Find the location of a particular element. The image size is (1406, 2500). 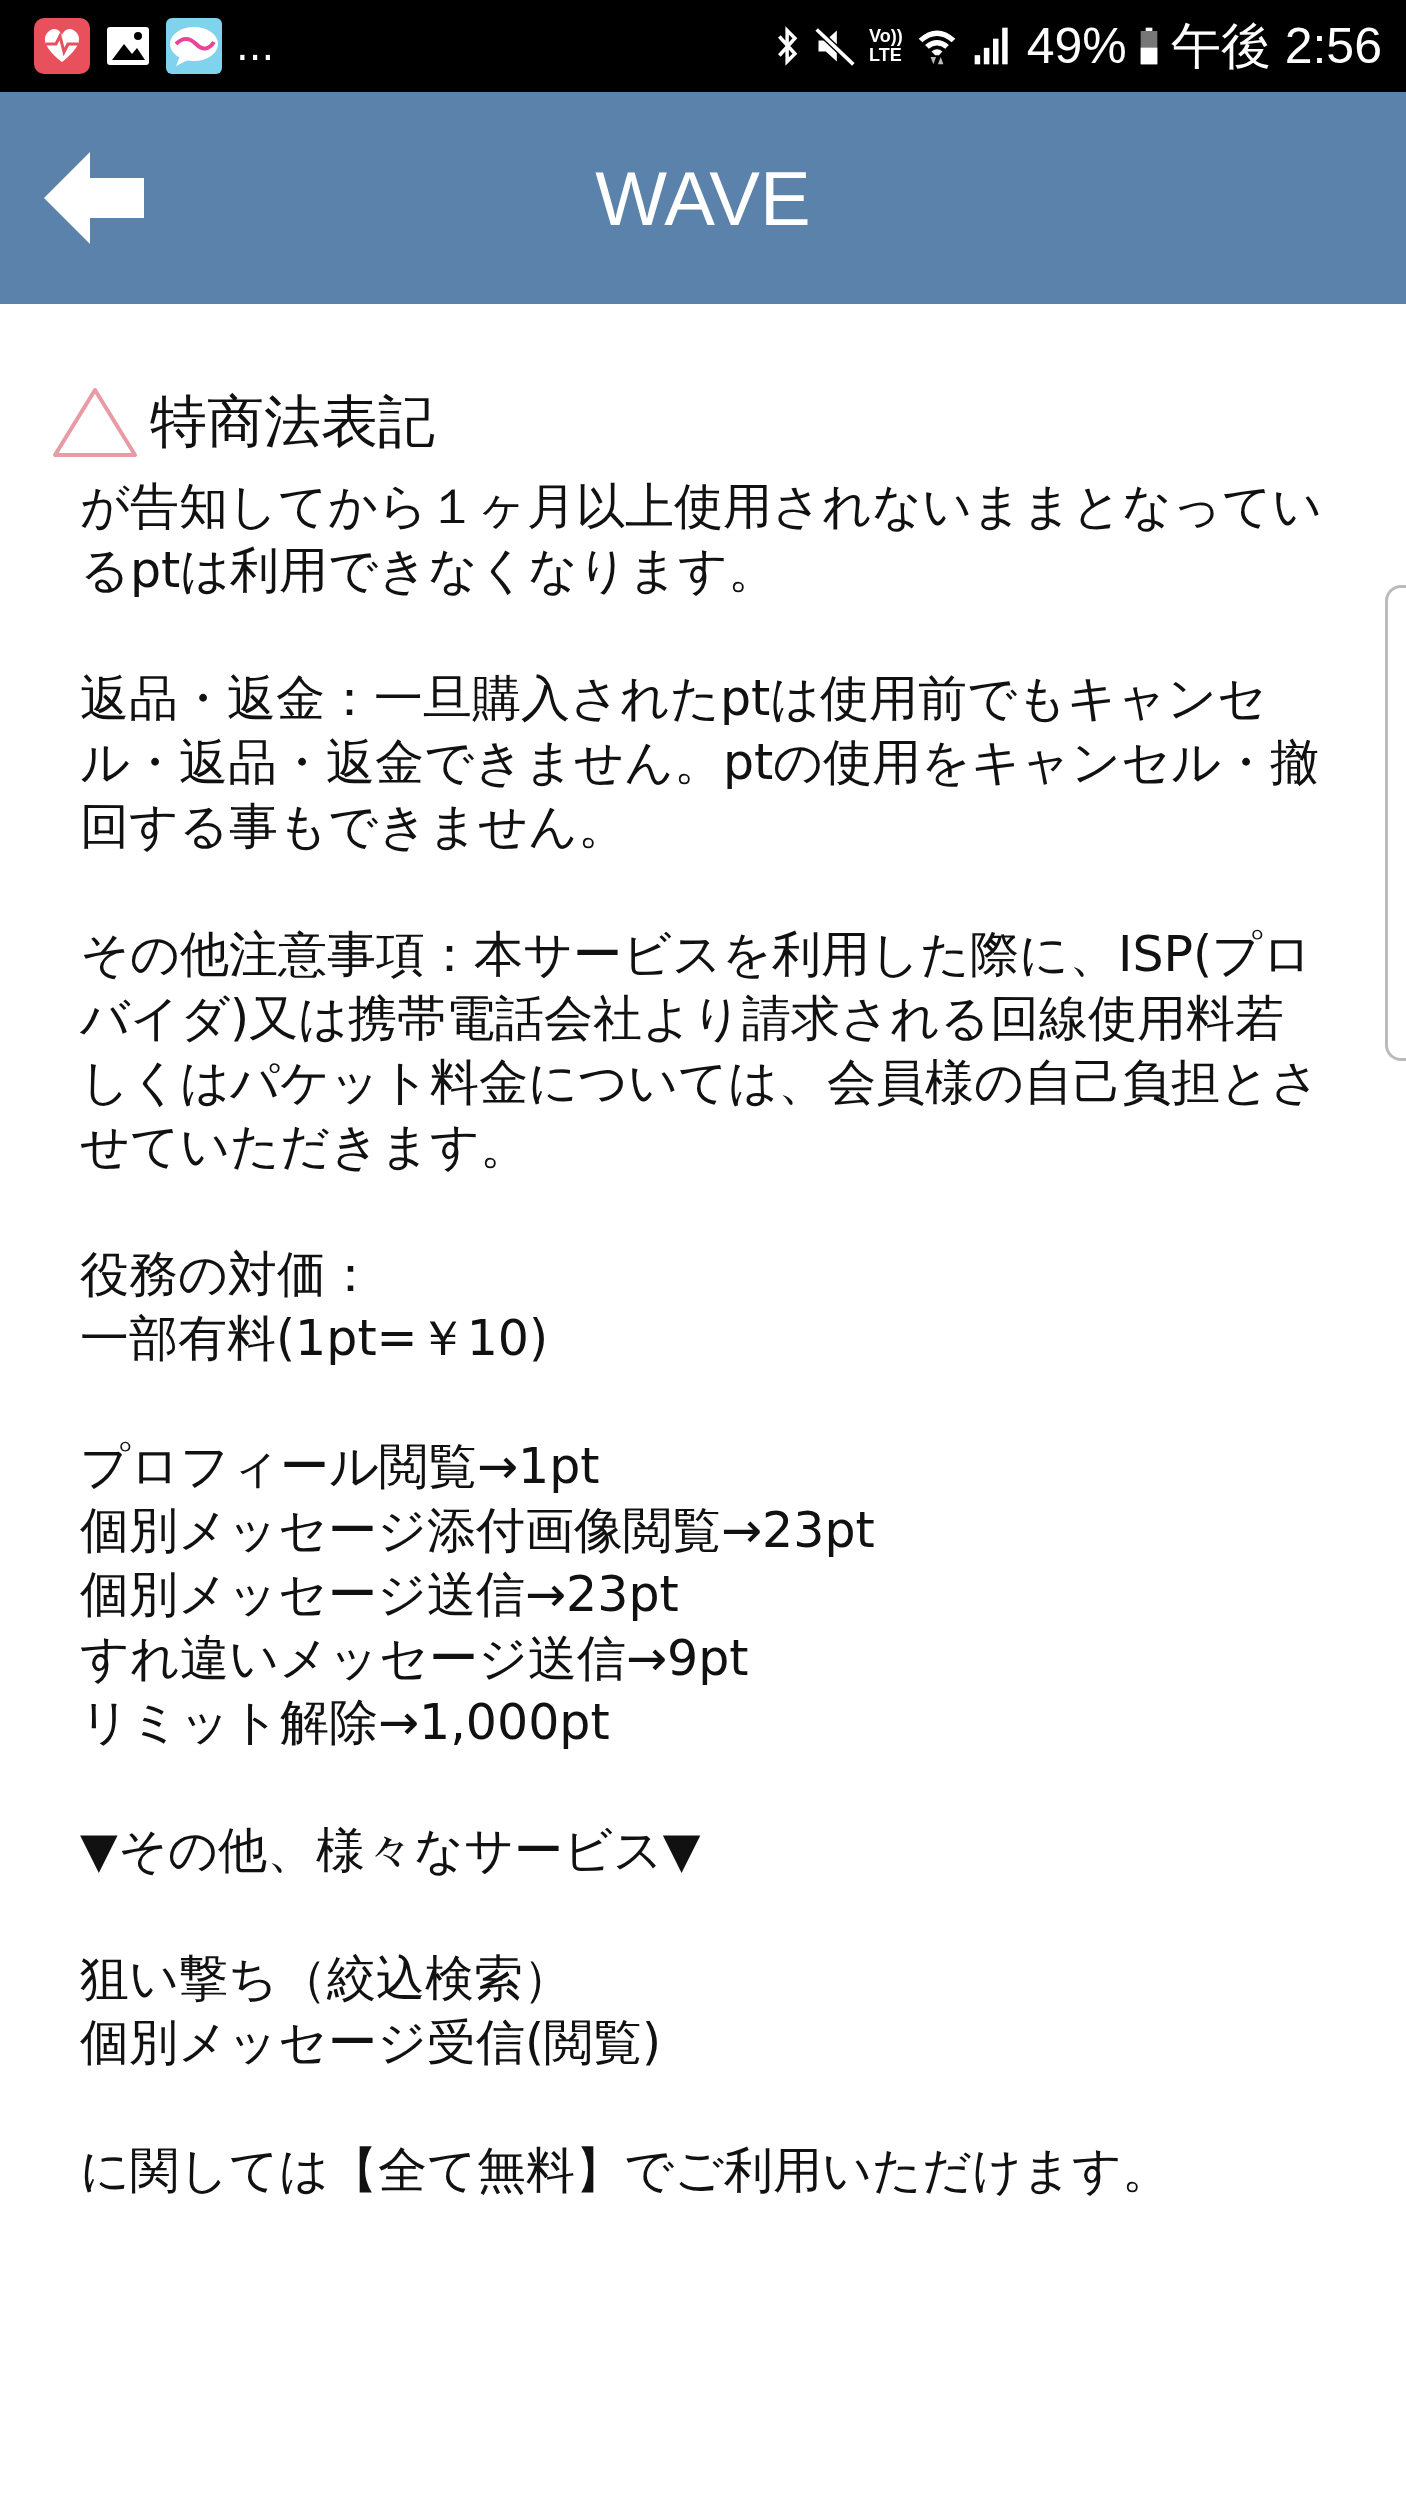

section-title: 特商法表記 is located at coordinates (292, 421).